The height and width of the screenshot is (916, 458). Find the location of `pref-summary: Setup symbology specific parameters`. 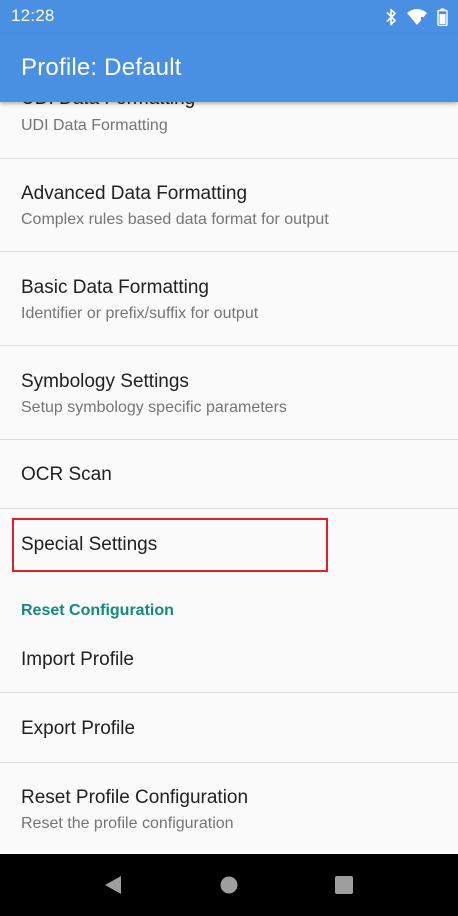

pref-summary: Setup symbology specific parameters is located at coordinates (154, 407).